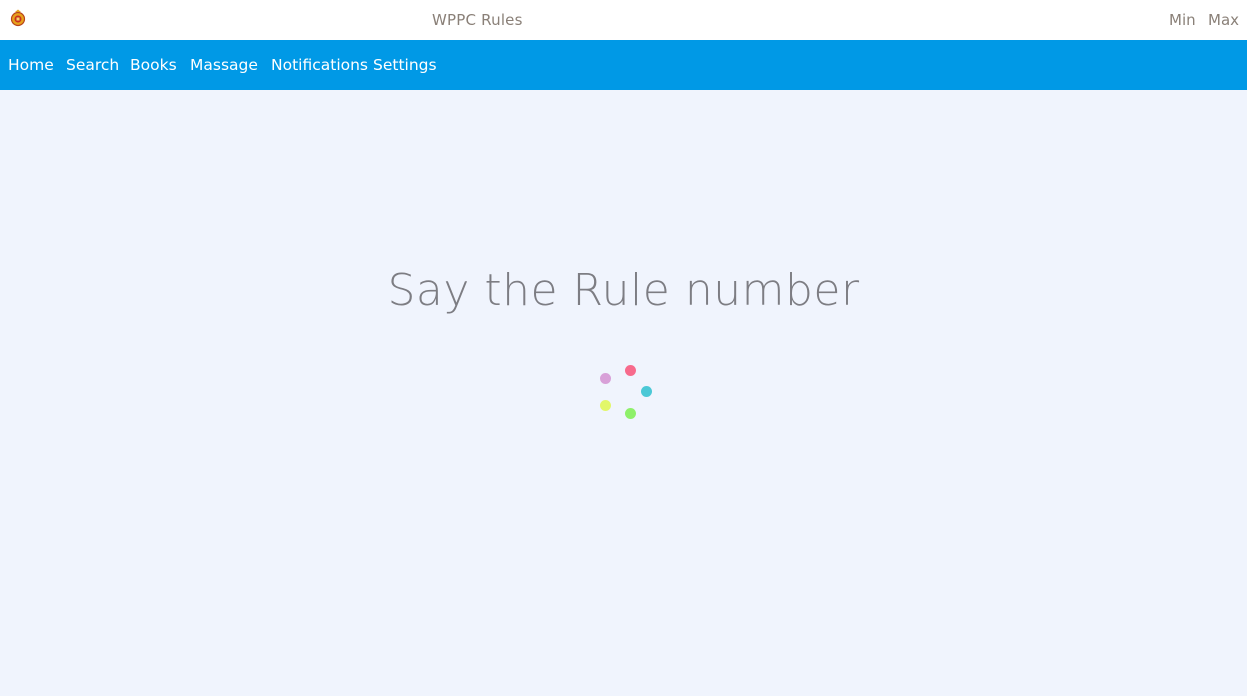 The image size is (1247, 698). Describe the element at coordinates (405, 65) in the screenshot. I see `nav-item-settings: Settings` at that location.